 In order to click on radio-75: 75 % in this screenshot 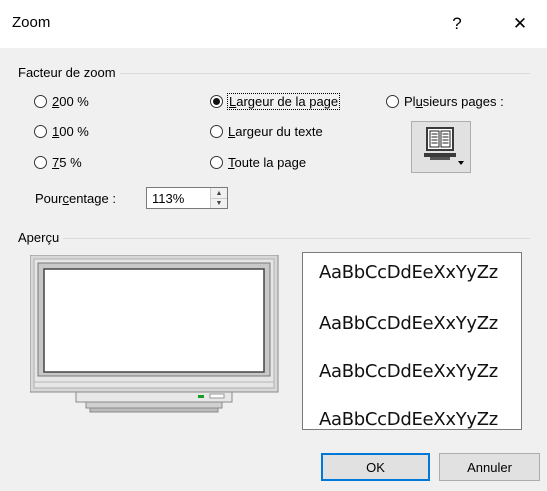, I will do `click(58, 162)`.